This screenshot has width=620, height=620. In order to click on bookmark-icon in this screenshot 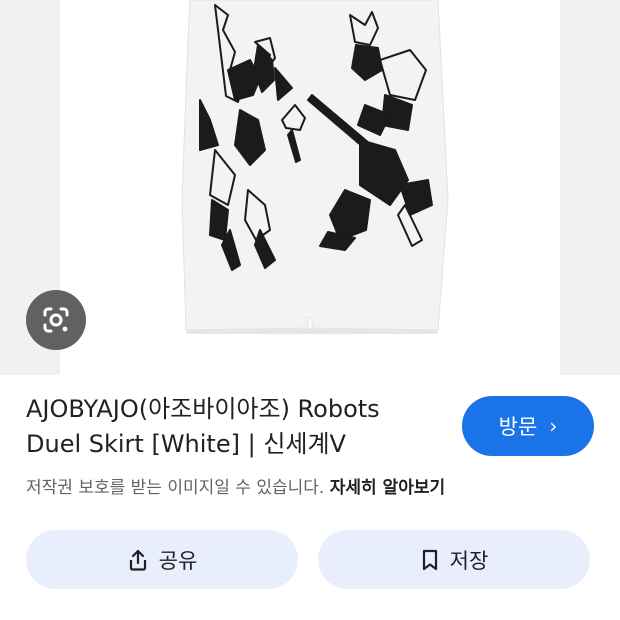, I will do `click(429, 559)`.